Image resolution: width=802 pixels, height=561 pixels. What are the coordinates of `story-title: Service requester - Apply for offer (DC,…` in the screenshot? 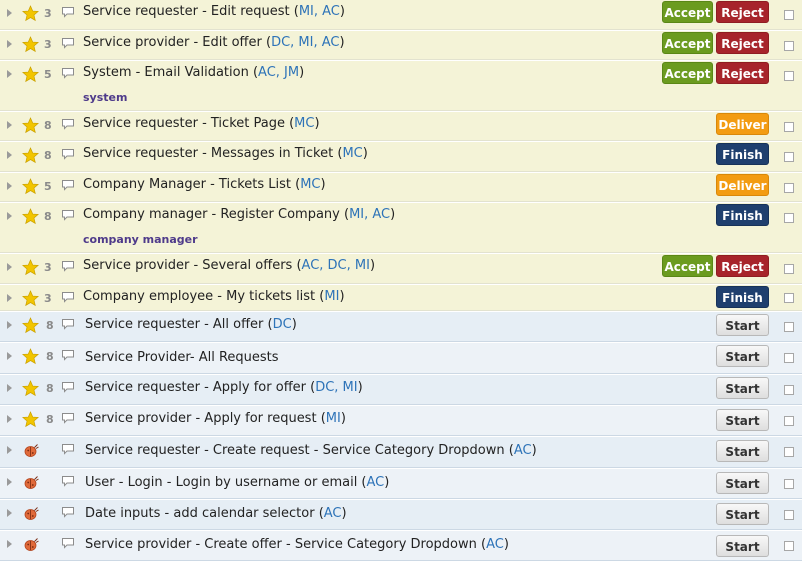 It's located at (224, 387).